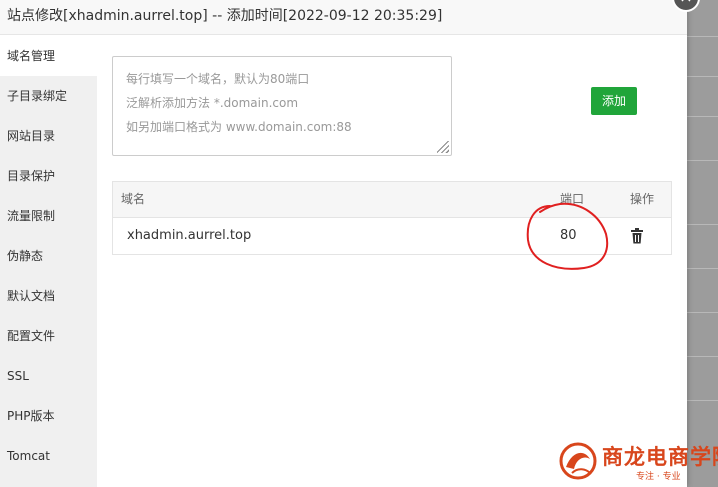 The width and height of the screenshot is (718, 487). What do you see at coordinates (642, 199) in the screenshot?
I see `column-header-ops: 操作` at bounding box center [642, 199].